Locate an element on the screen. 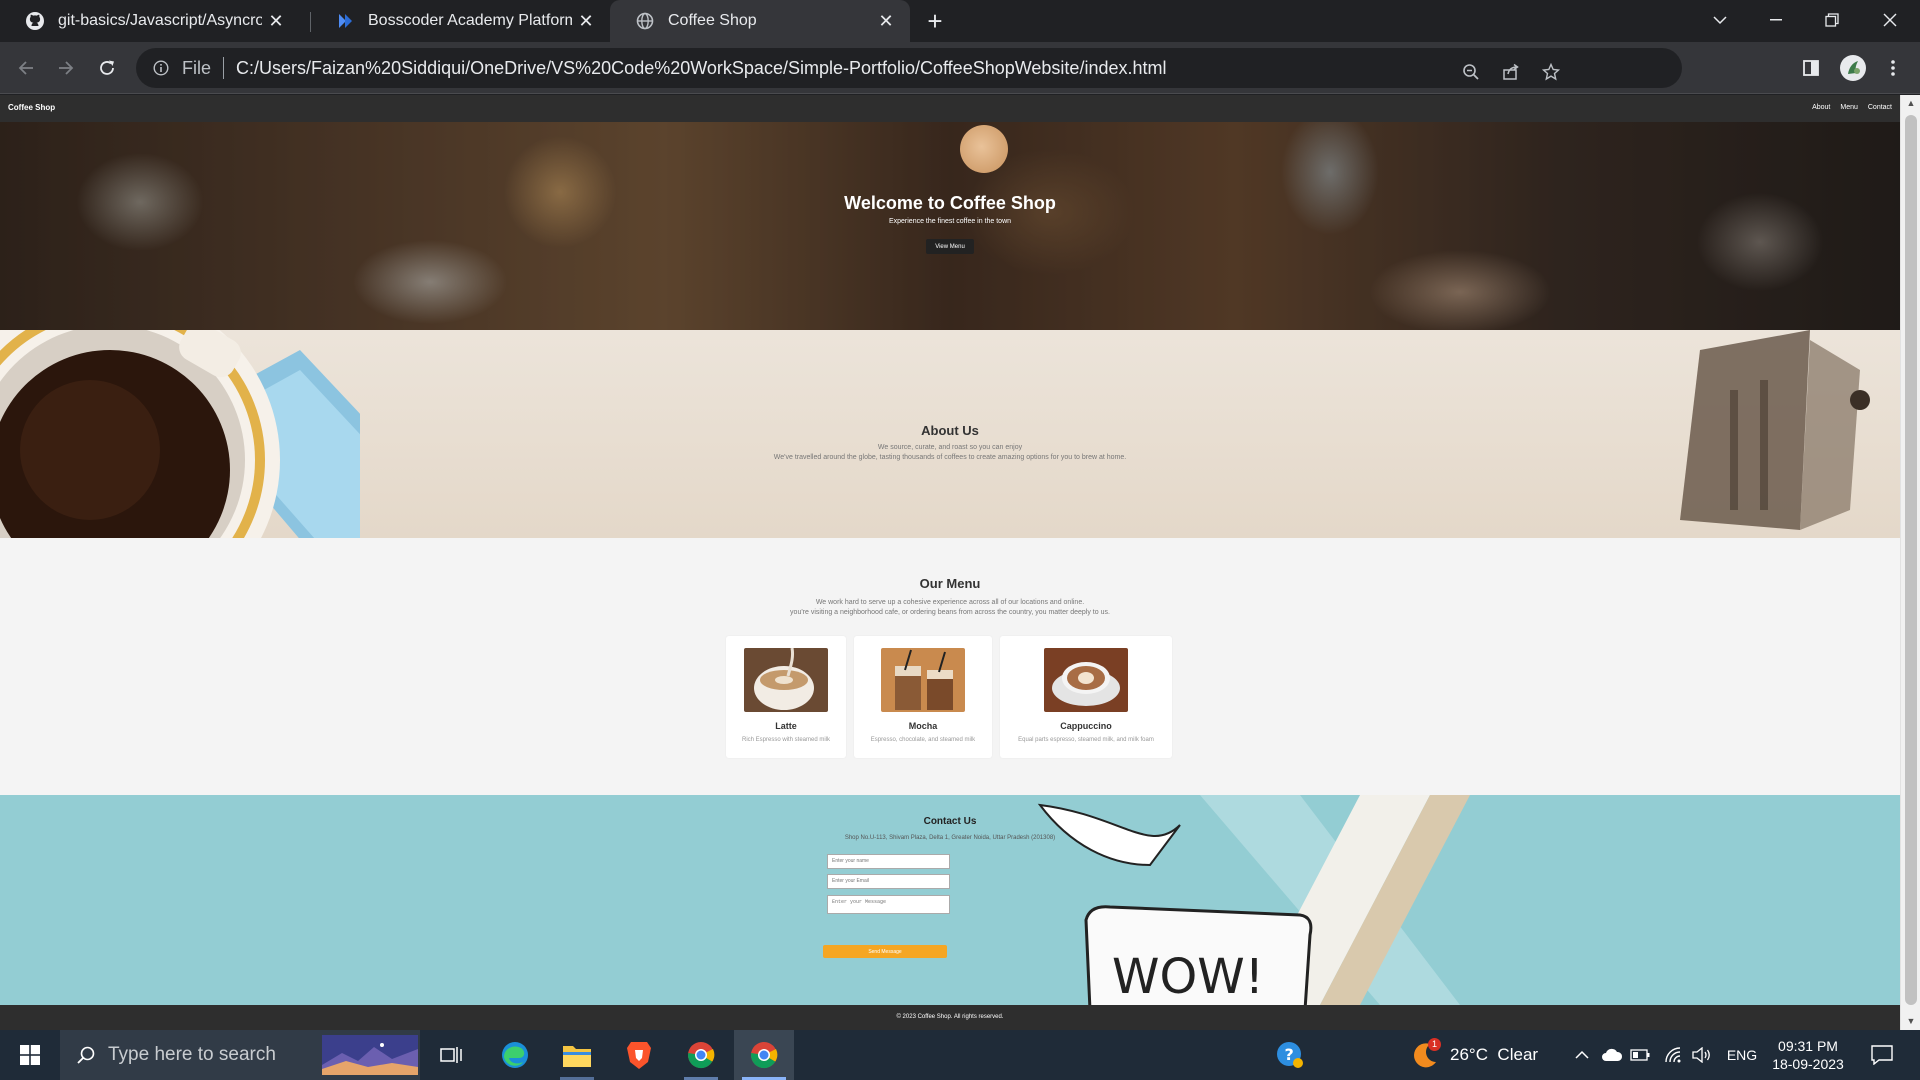 The width and height of the screenshot is (1920, 1080). send-message-button: Send Message is located at coordinates (885, 951).